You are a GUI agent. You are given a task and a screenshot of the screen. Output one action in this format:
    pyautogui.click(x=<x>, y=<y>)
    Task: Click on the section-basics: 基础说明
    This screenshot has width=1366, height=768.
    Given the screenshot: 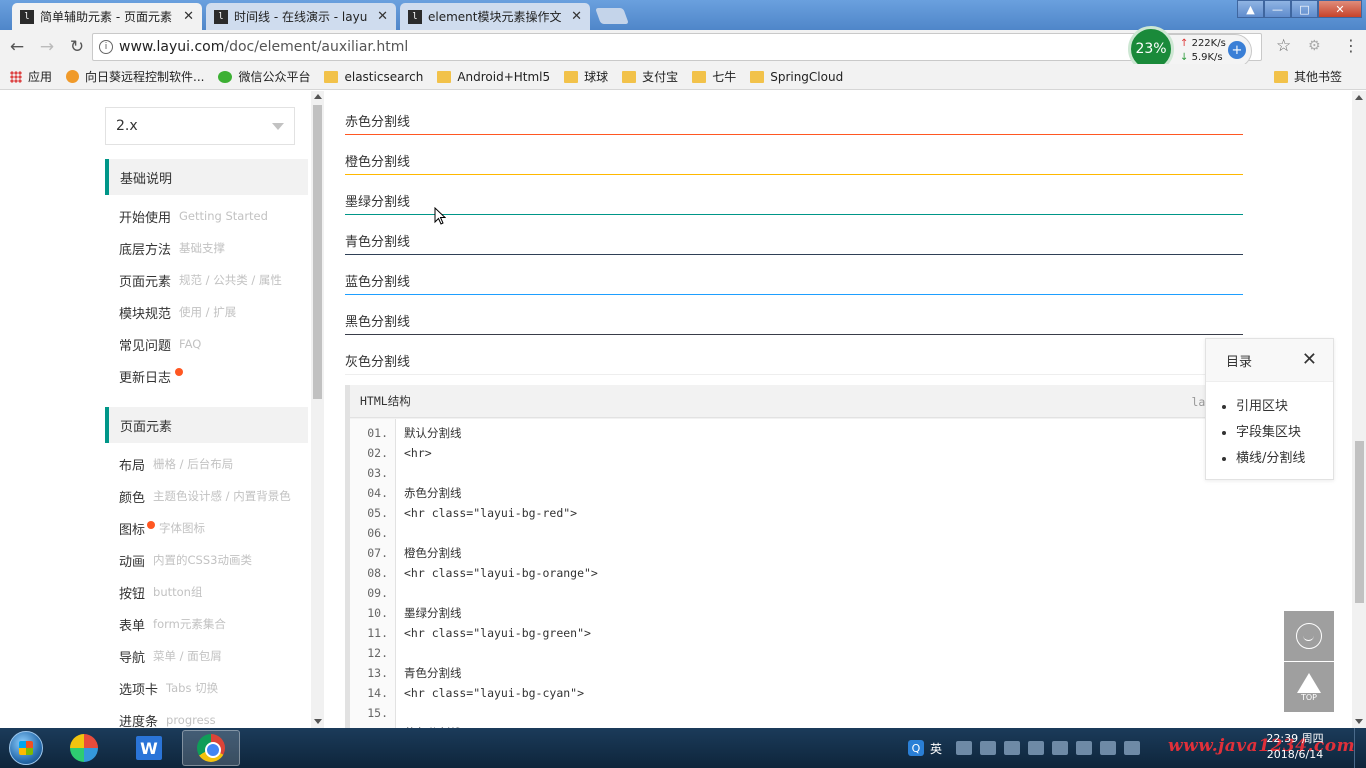 What is the action you would take?
    pyautogui.click(x=206, y=177)
    